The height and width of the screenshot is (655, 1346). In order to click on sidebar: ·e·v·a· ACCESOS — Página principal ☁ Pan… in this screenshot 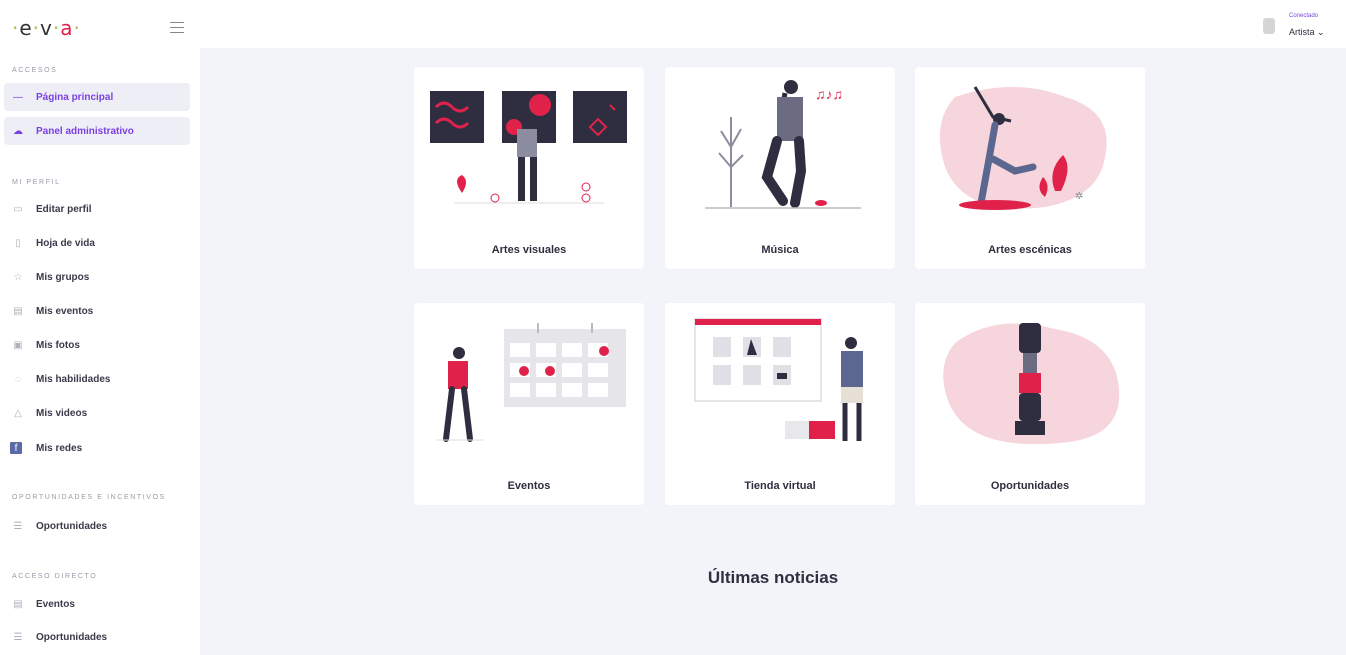, I will do `click(100, 327)`.